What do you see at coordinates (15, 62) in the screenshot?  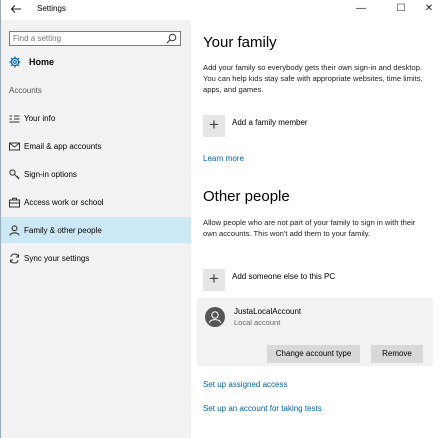 I see `gear-icon` at bounding box center [15, 62].